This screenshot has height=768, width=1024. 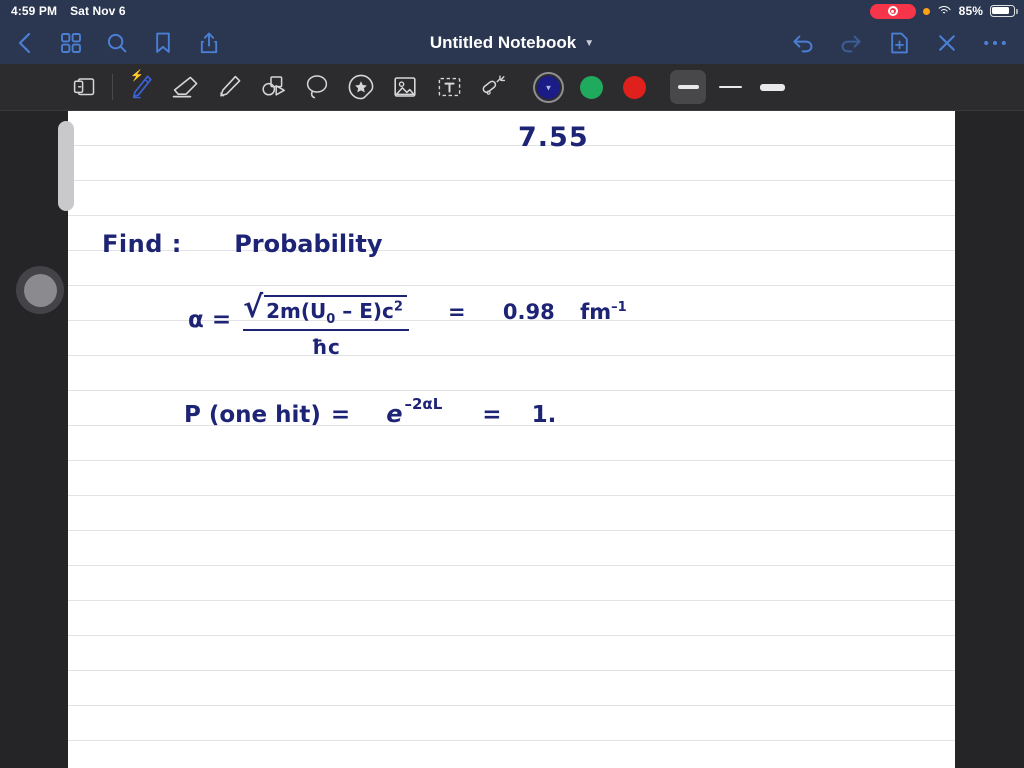 I want to click on page-edge-tab, so click(x=66, y=166).